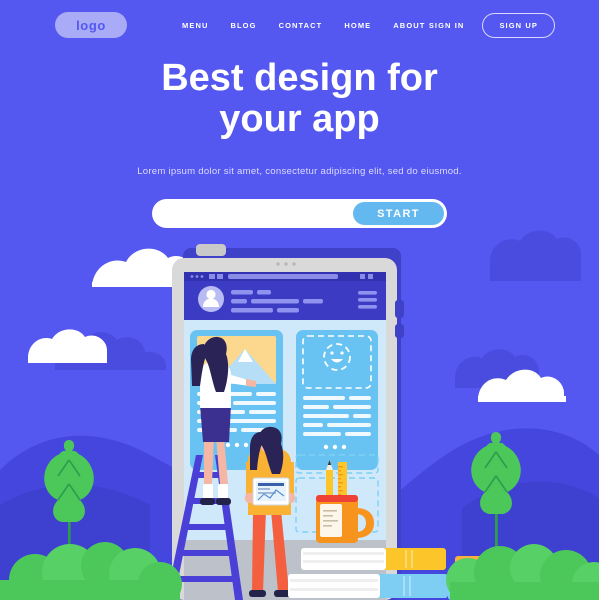 The width and height of the screenshot is (599, 600). I want to click on mug-rim, so click(337, 498).